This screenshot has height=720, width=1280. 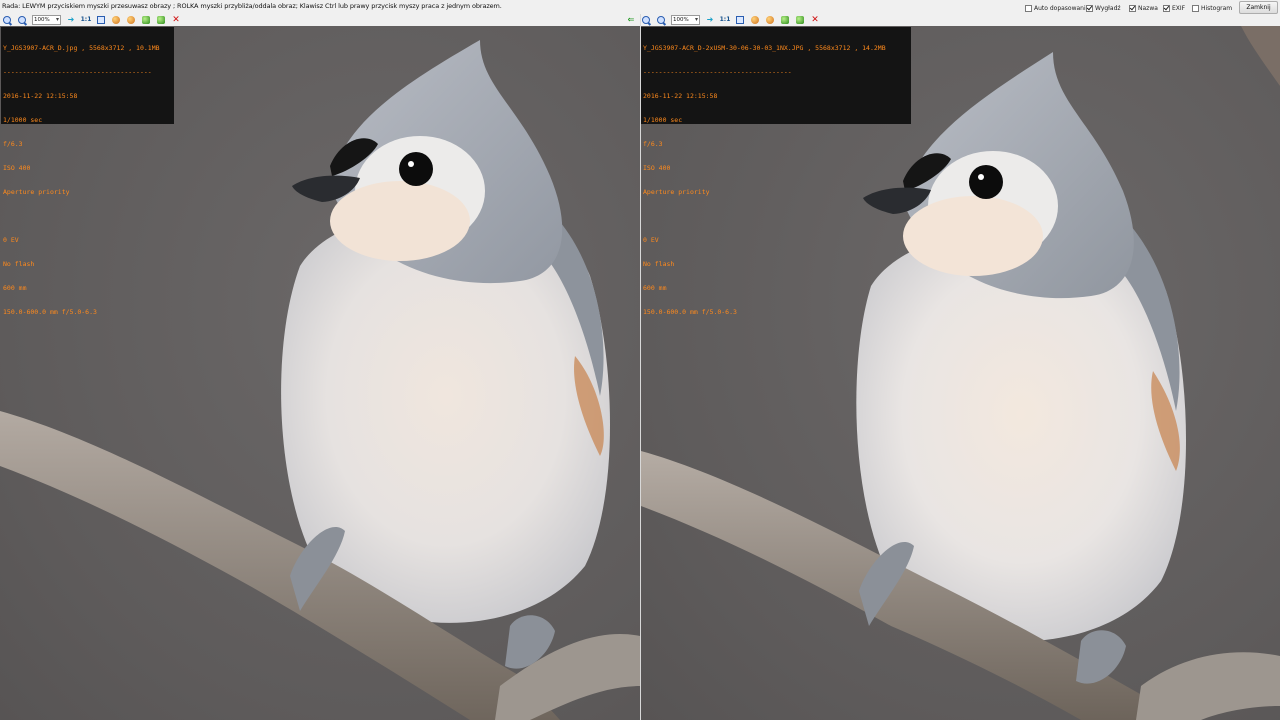 I want to click on name-label: Nazwa, so click(x=1148, y=8).